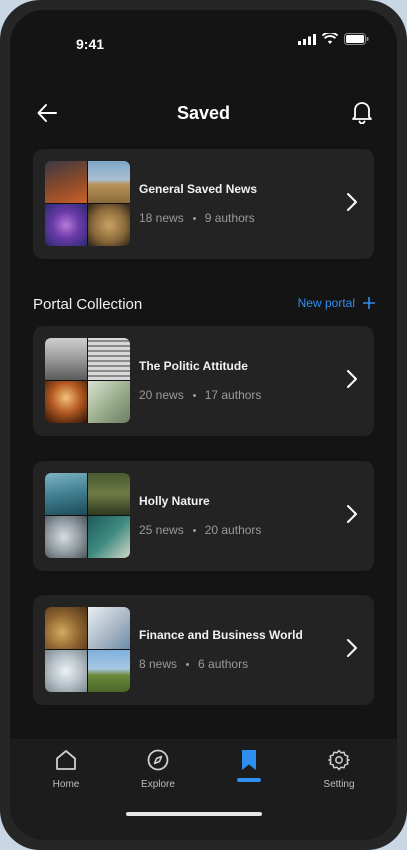 Image resolution: width=407 pixels, height=850 pixels. I want to click on thumbnail-smoke, so click(66, 537).